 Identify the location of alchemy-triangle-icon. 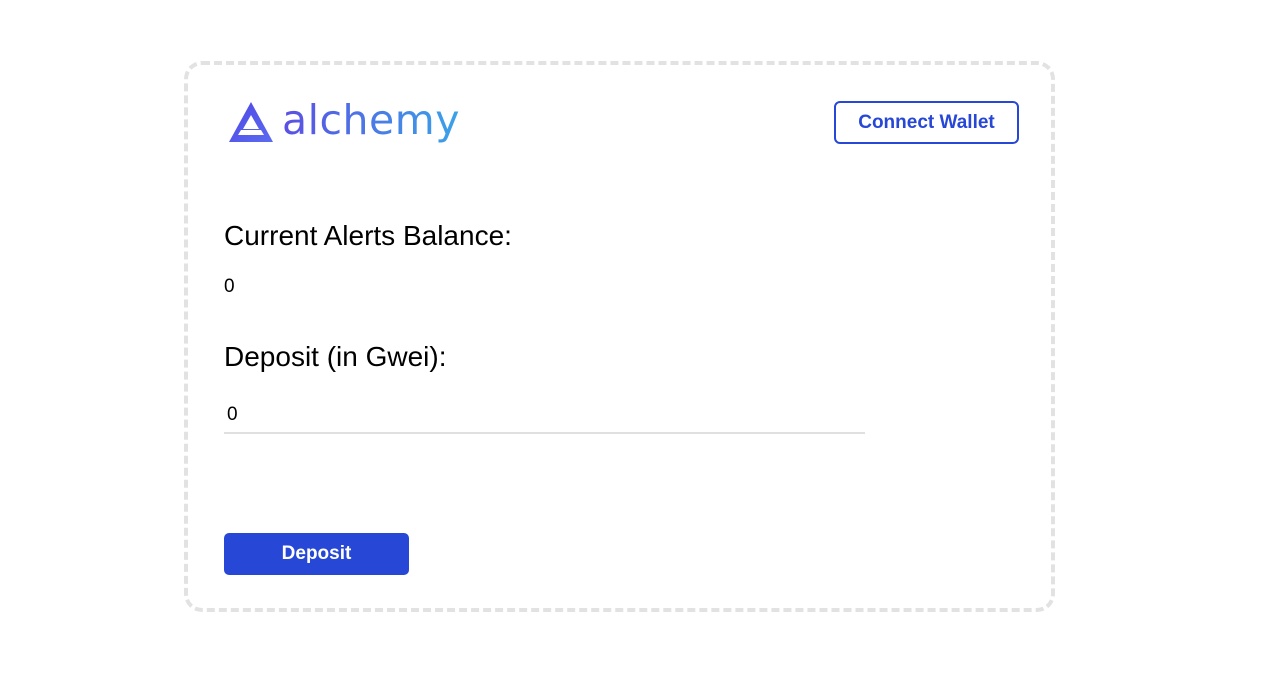
(251, 122).